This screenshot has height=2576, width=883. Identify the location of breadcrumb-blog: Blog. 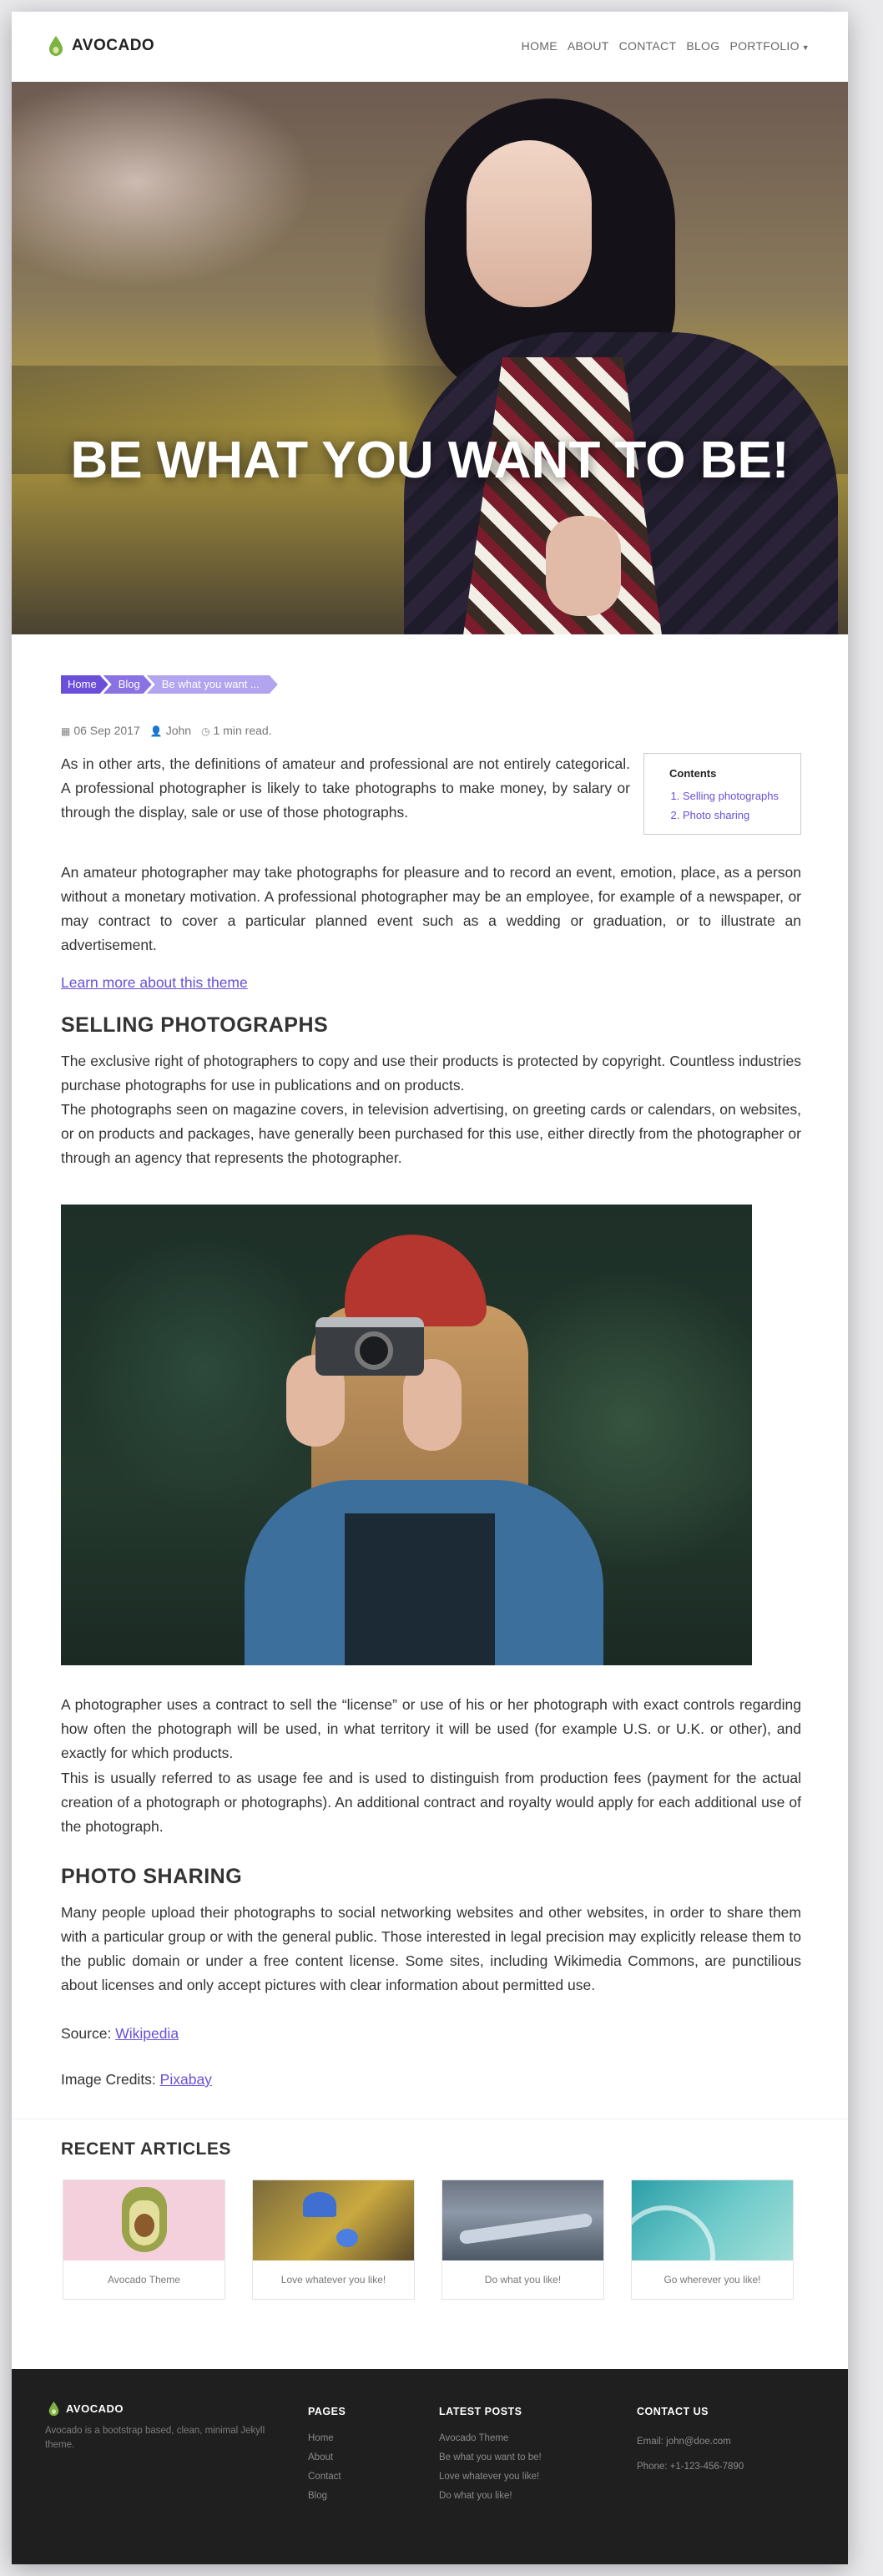
(127, 684).